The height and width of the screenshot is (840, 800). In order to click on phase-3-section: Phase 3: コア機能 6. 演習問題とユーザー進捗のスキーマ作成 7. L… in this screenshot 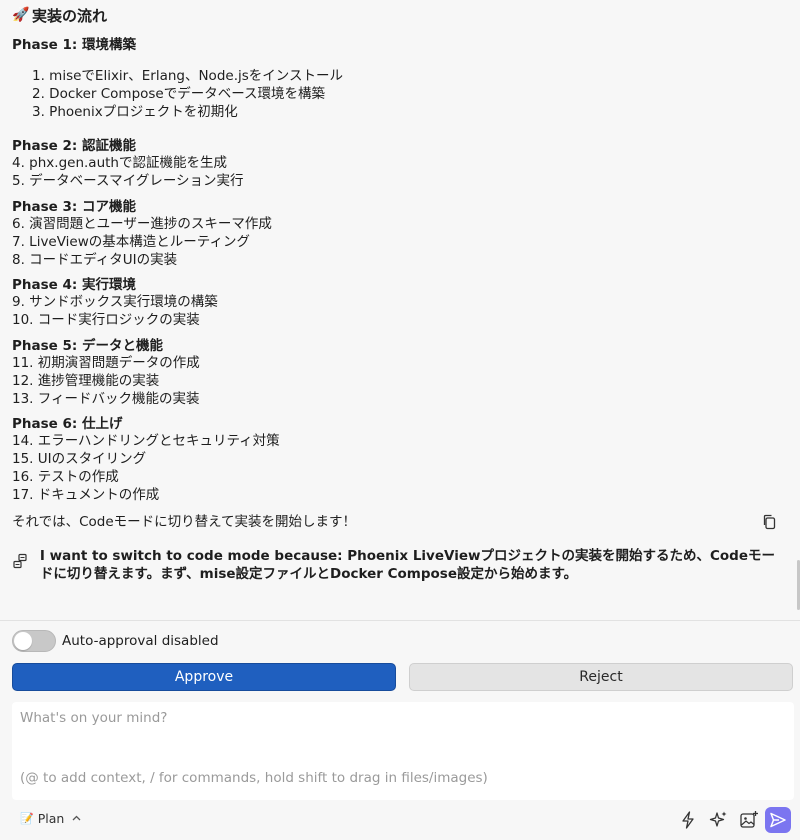, I will do `click(400, 233)`.